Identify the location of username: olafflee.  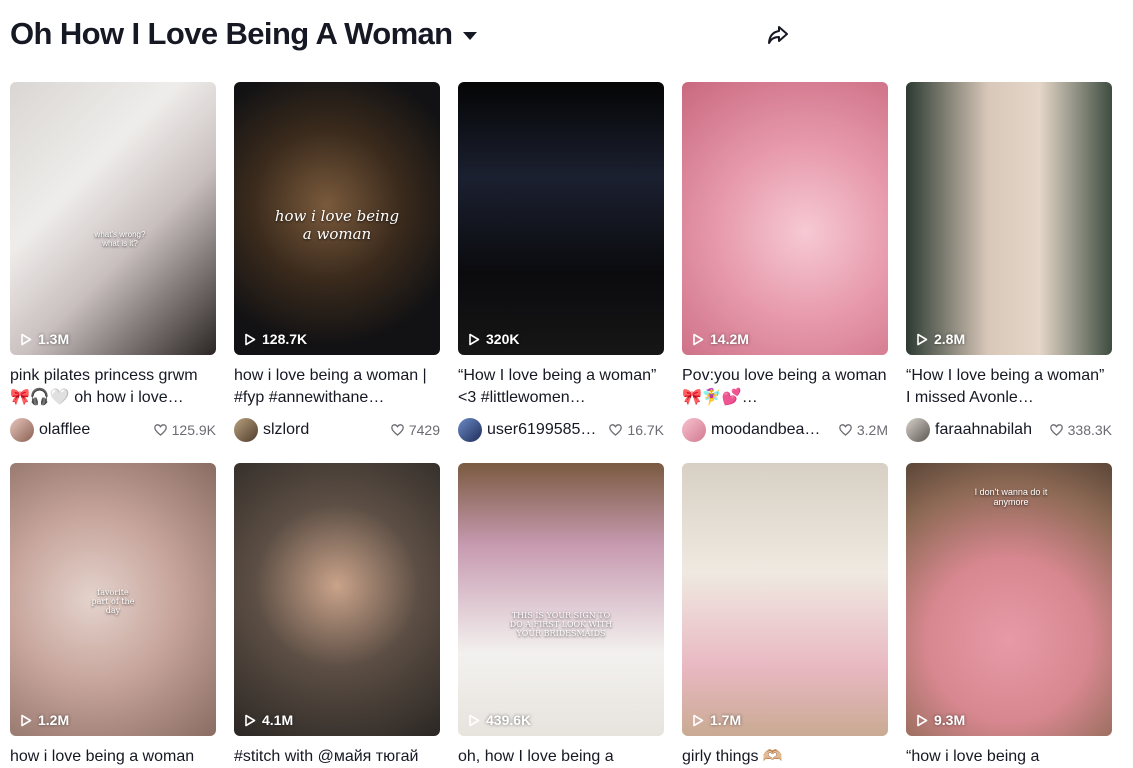
(93, 430).